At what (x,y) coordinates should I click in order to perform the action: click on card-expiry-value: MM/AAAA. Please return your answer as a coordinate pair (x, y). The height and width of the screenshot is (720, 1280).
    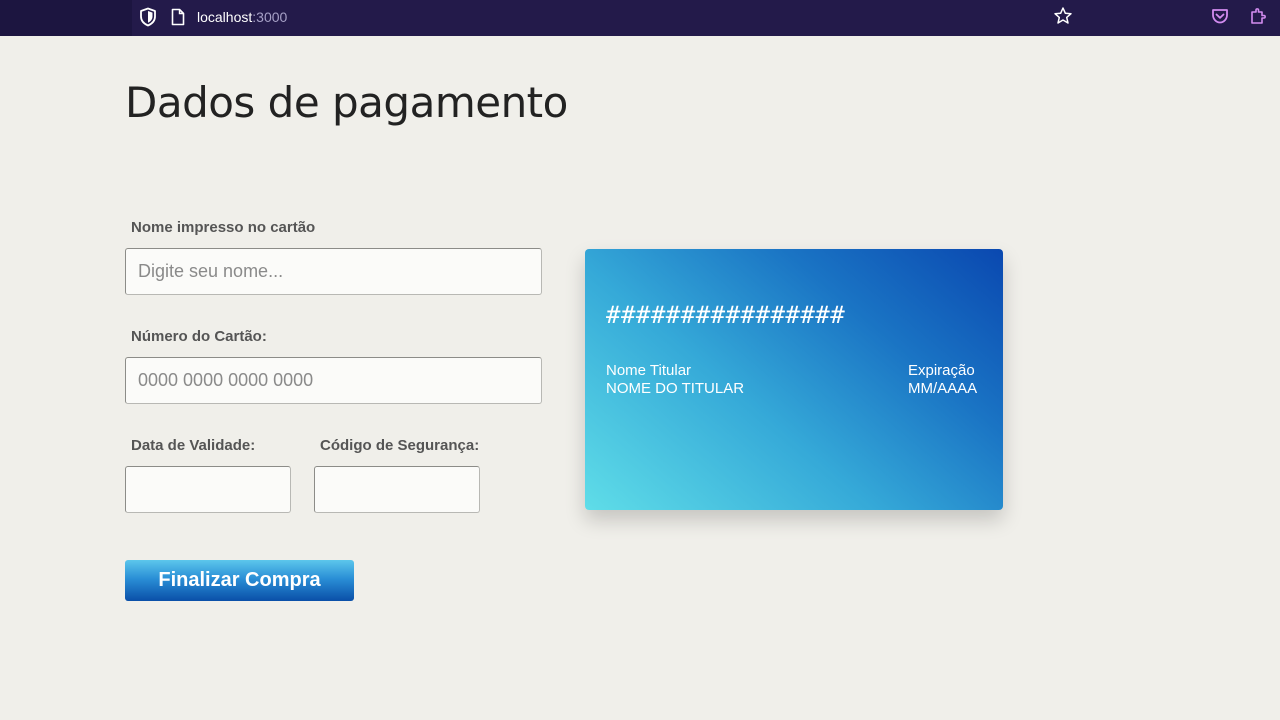
    Looking at the image, I should click on (943, 388).